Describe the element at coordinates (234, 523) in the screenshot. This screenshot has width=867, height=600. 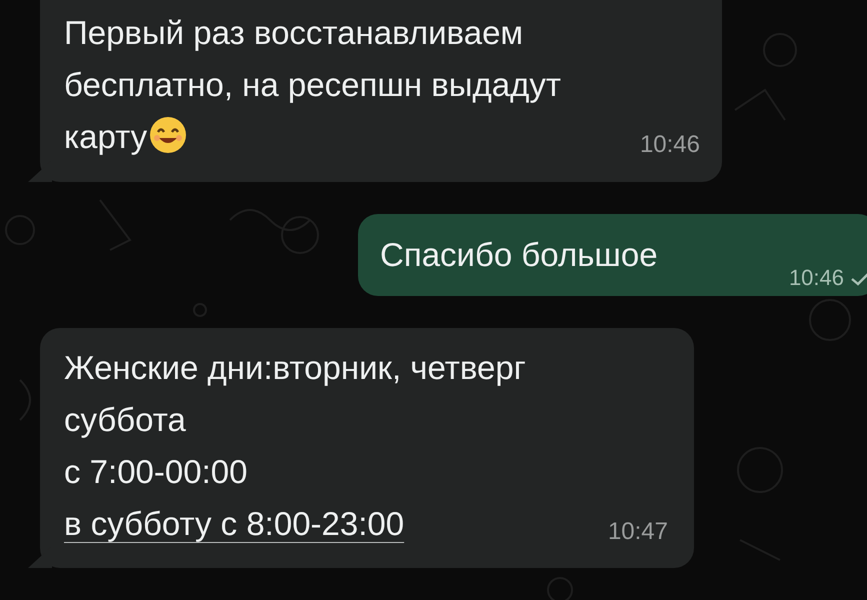
I see `date-link: в субботу с 8:00-23:00` at that location.